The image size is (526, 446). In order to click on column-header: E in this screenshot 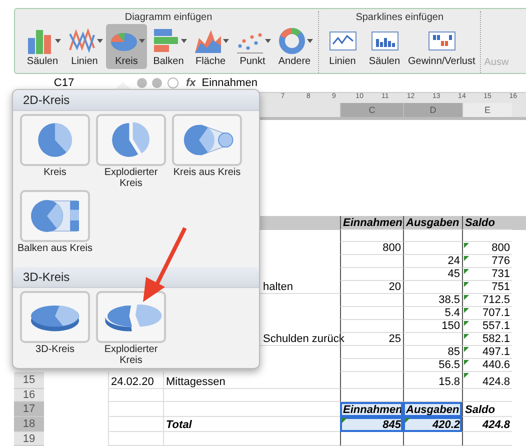, I will do `click(487, 110)`.